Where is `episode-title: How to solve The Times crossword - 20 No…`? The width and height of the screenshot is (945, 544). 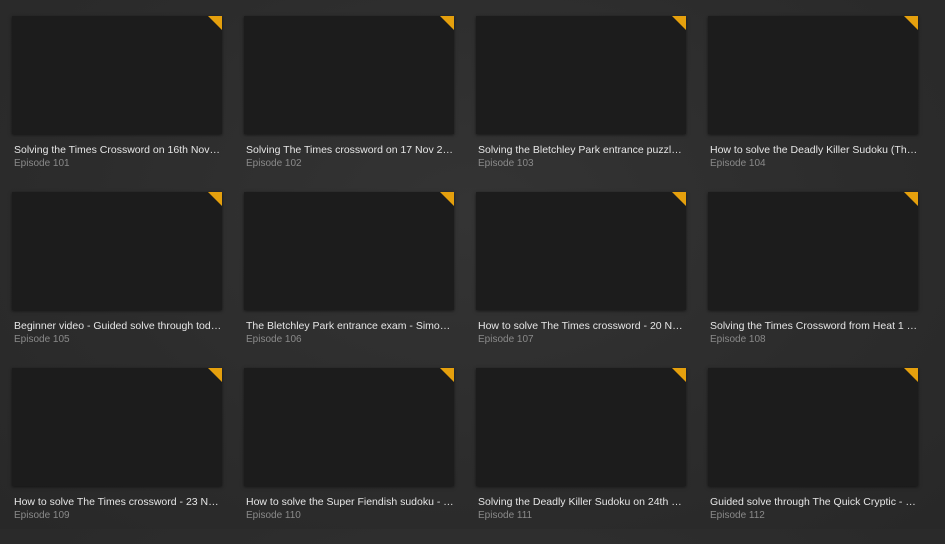
episode-title: How to solve The Times crossword - 20 No… is located at coordinates (581, 326).